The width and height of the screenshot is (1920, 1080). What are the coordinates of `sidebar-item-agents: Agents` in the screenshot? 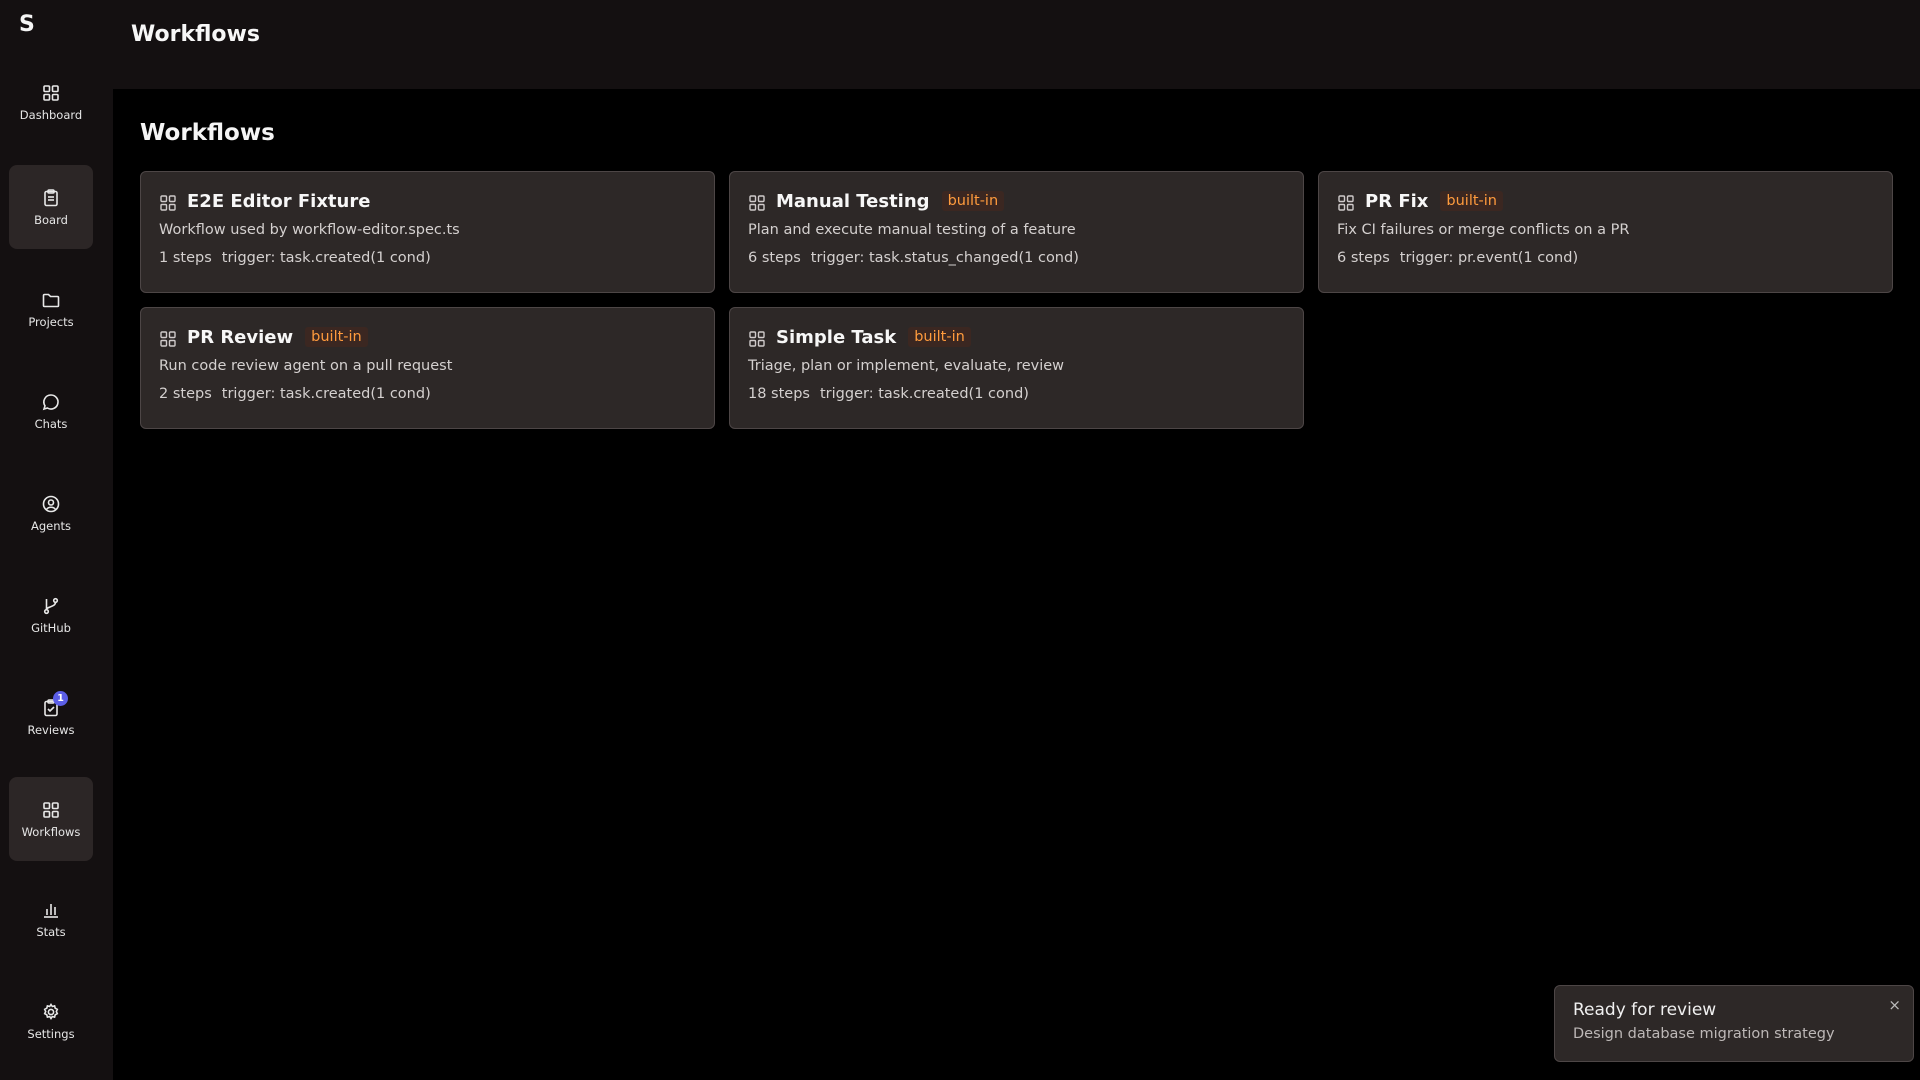 It's located at (51, 513).